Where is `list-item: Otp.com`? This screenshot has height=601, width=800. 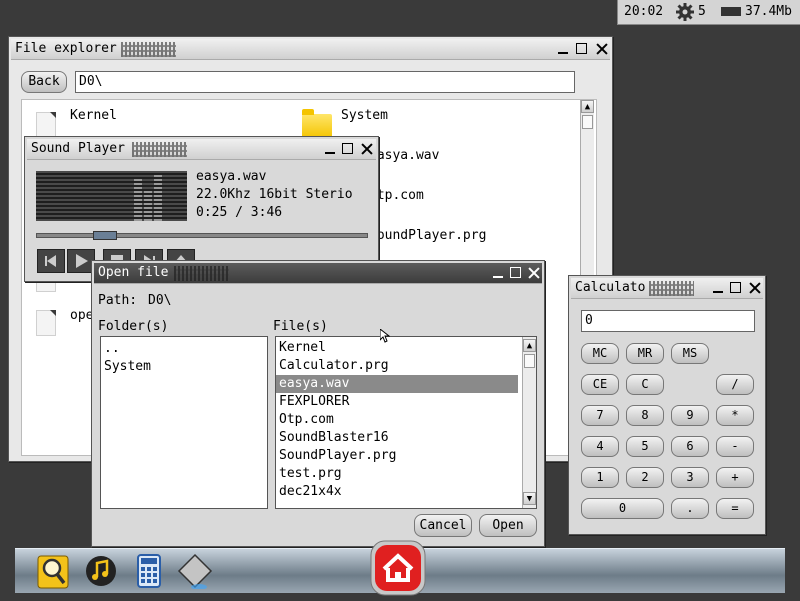
list-item: Otp.com is located at coordinates (406, 420).